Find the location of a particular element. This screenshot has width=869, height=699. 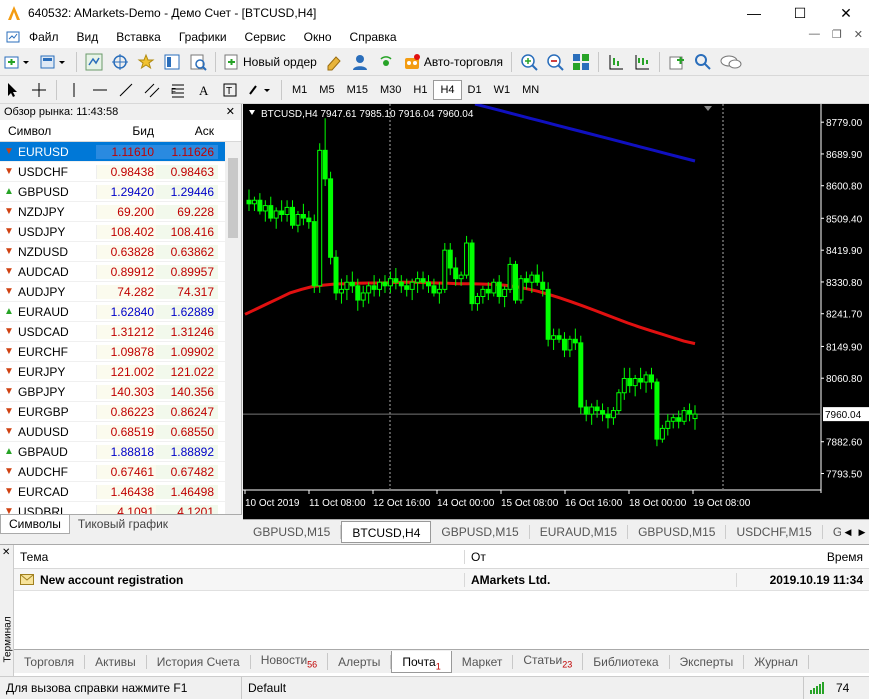

user-profile-icon is located at coordinates (360, 62).